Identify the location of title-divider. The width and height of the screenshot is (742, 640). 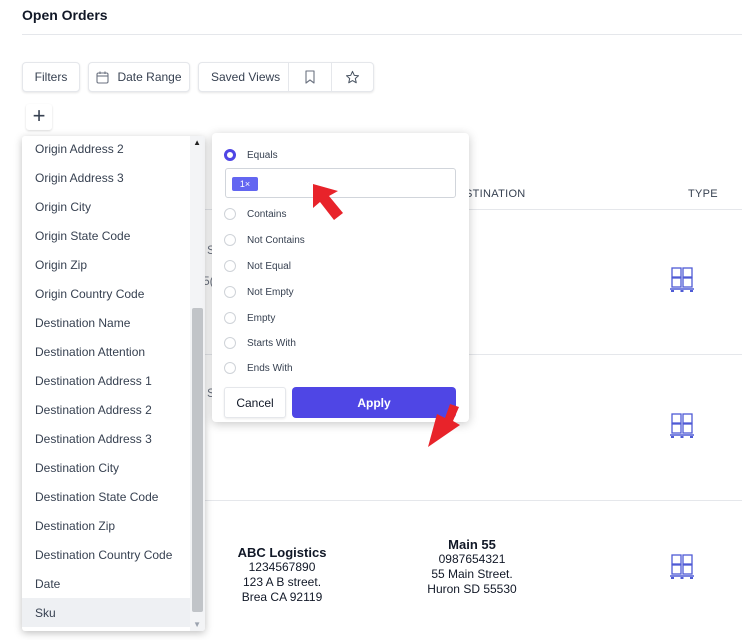
(382, 34).